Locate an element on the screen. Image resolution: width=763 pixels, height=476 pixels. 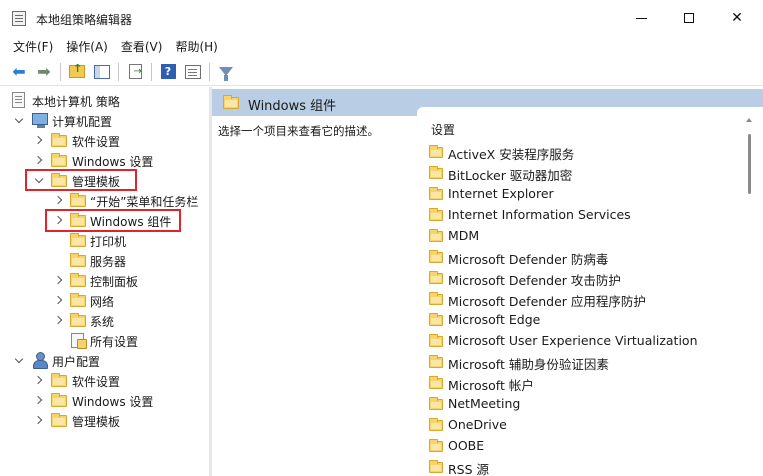
list-item-label: Internet Explorer is located at coordinates (501, 193).